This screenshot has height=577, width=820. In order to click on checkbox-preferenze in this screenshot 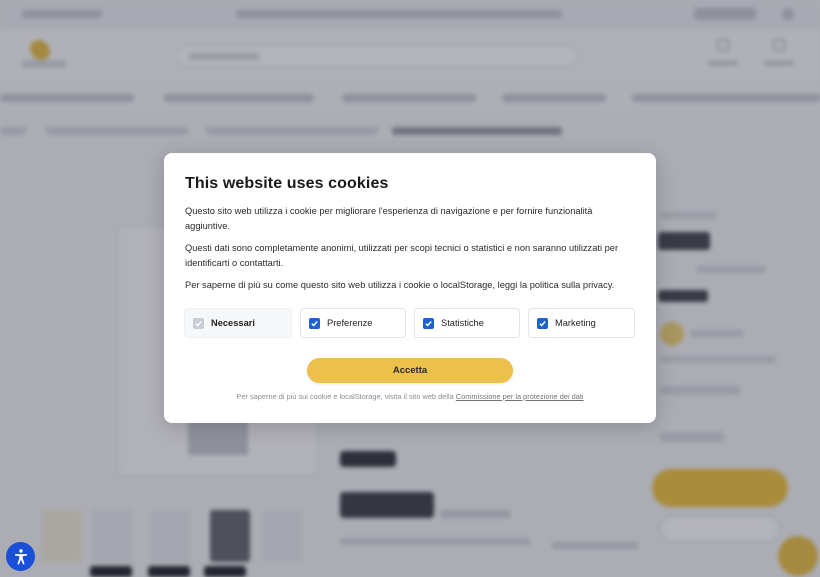, I will do `click(314, 323)`.